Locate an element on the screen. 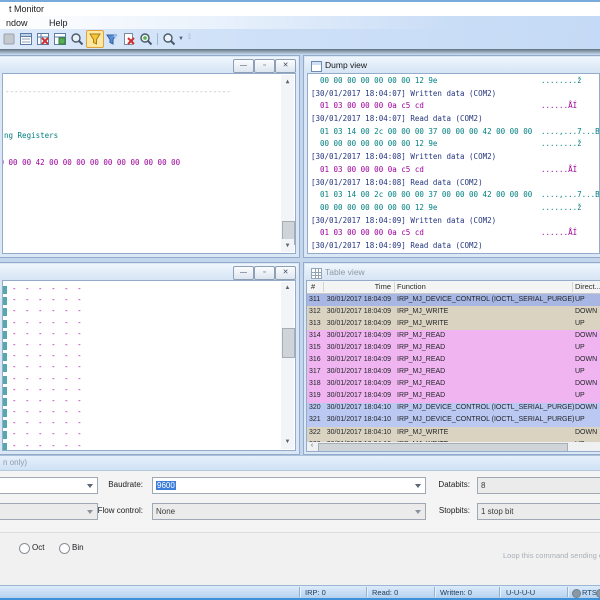  column-header-number: # is located at coordinates (313, 286).